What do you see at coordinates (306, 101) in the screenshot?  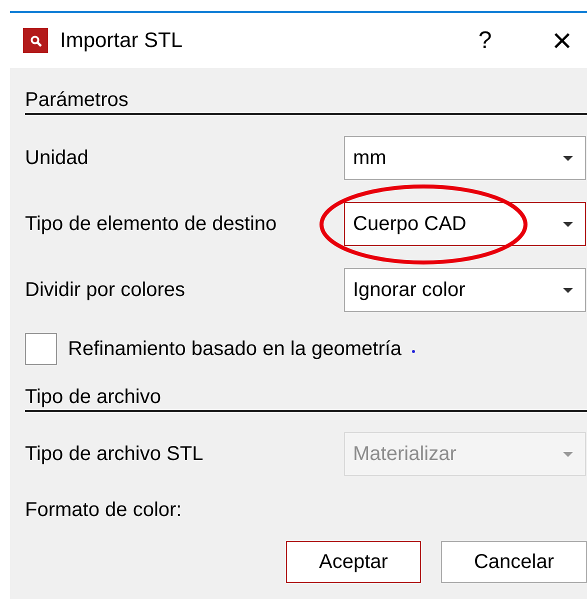 I see `section-heading: Parámetros` at bounding box center [306, 101].